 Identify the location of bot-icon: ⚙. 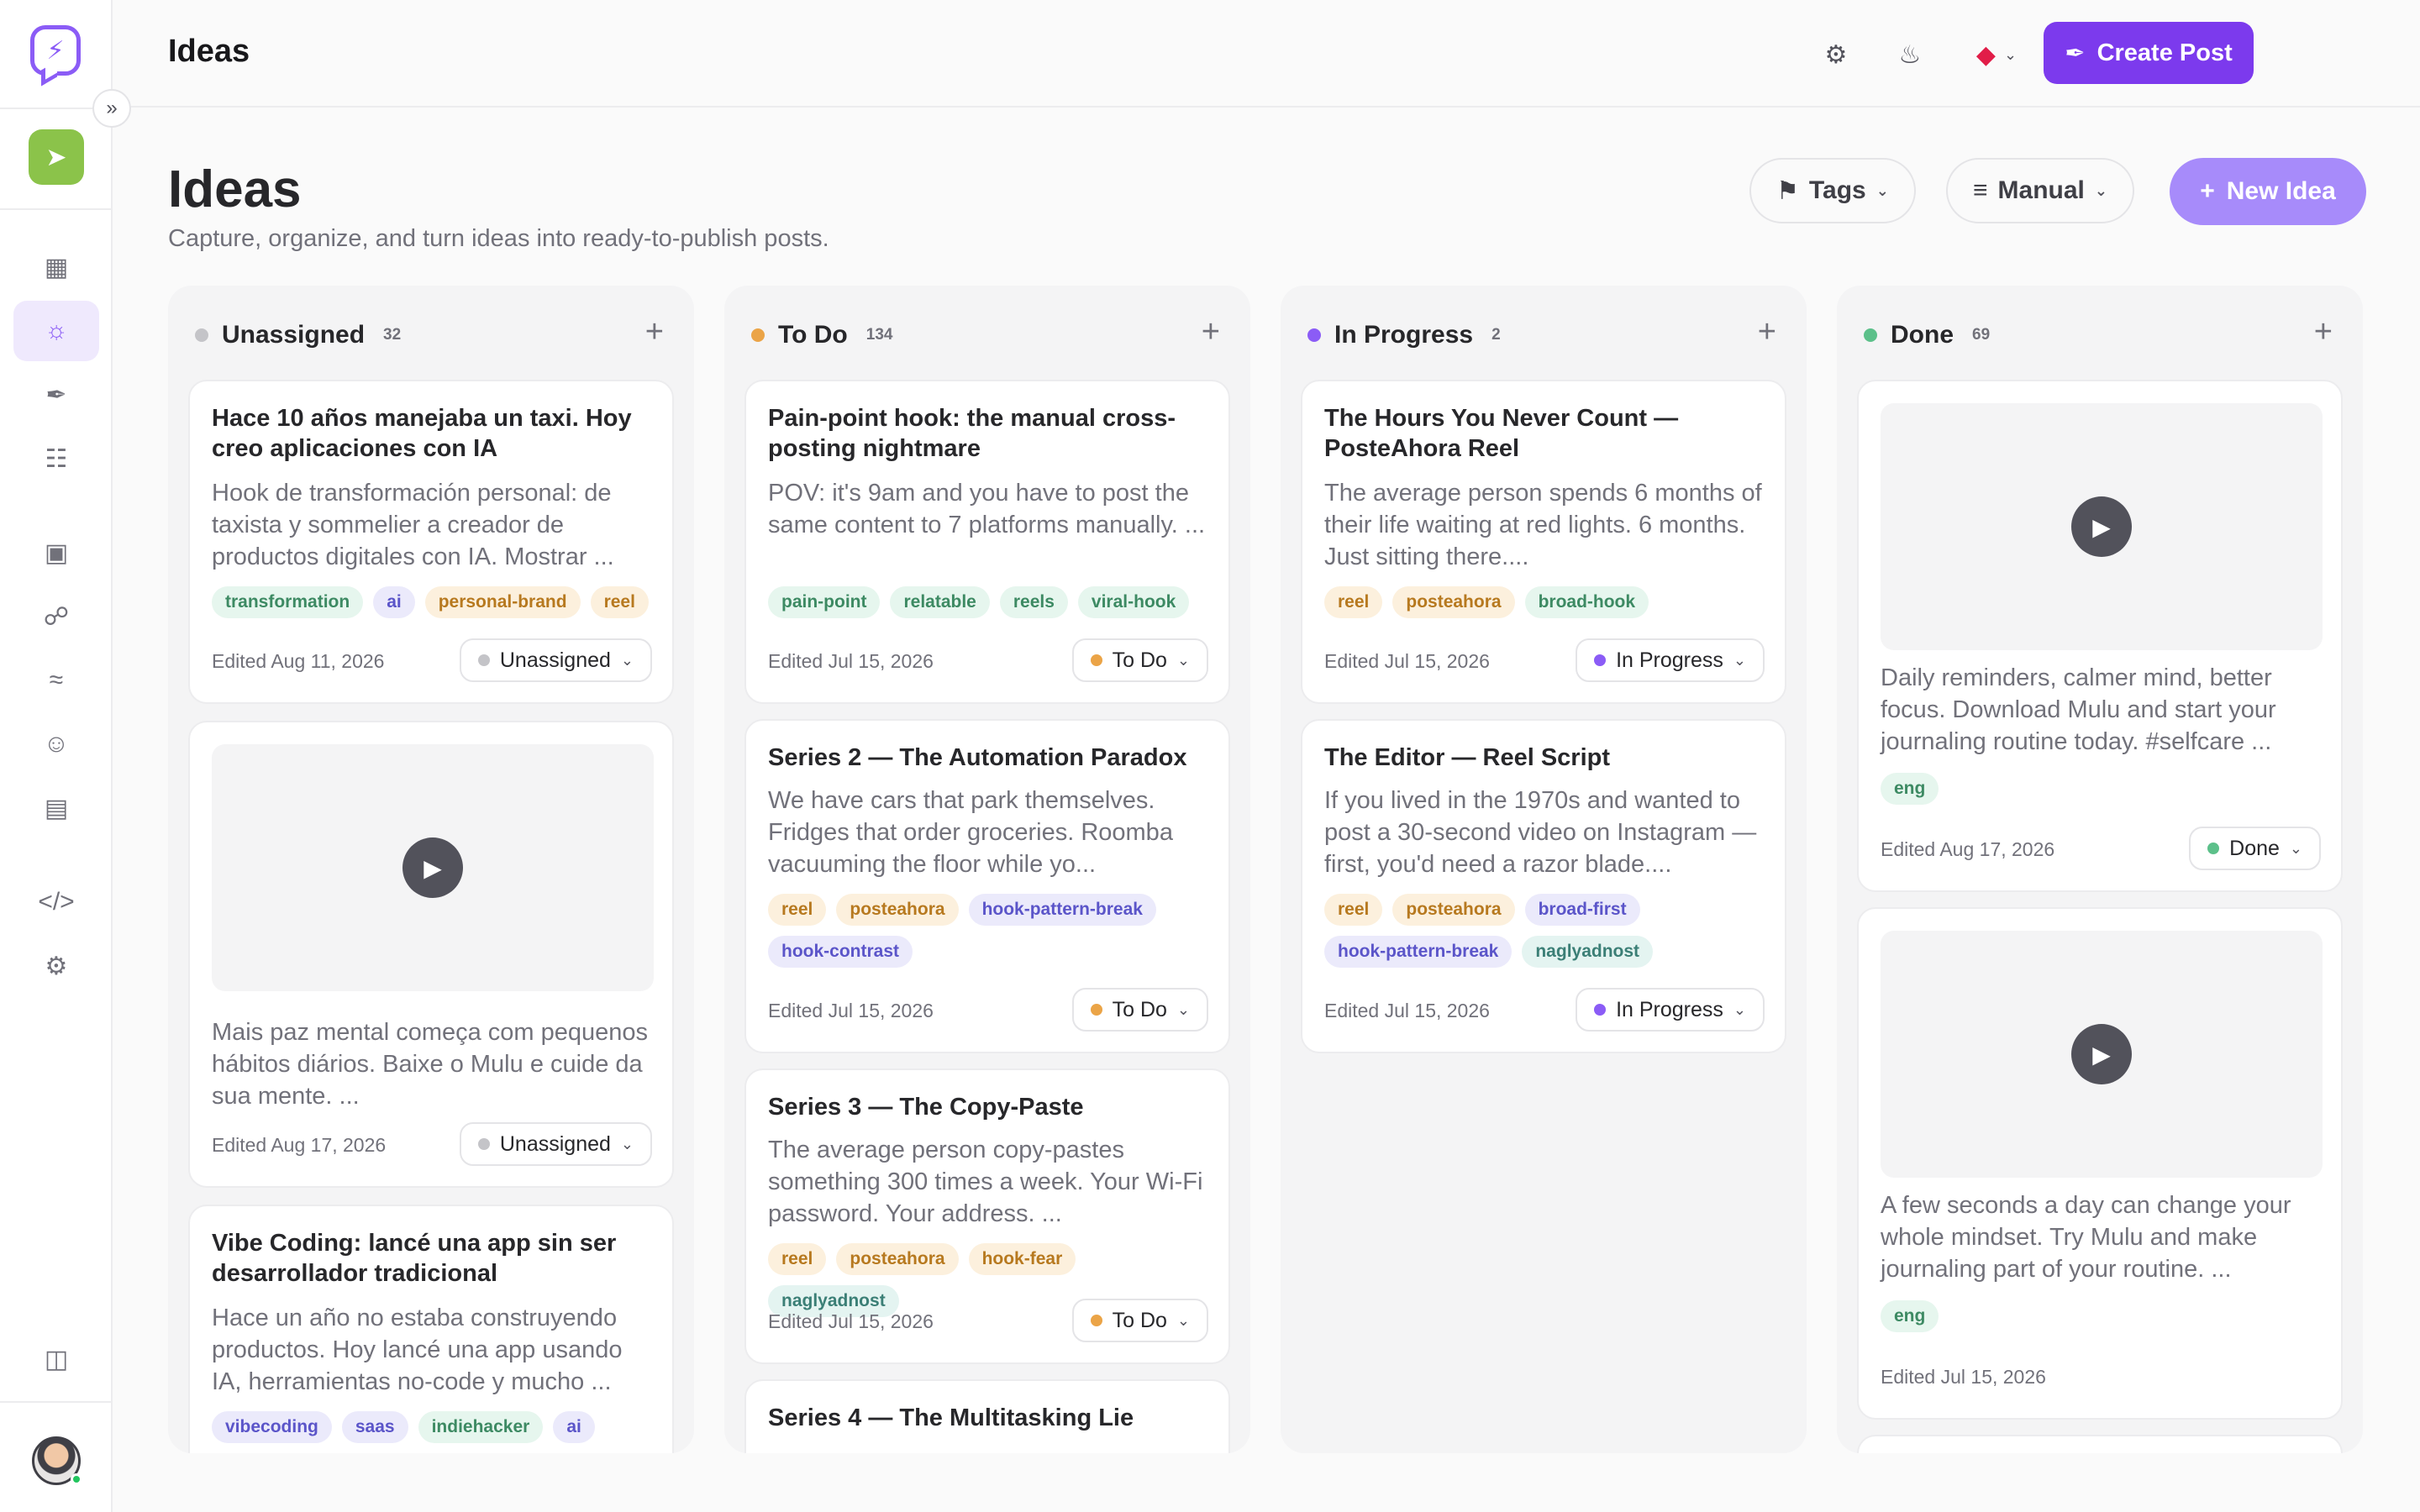
(56, 966).